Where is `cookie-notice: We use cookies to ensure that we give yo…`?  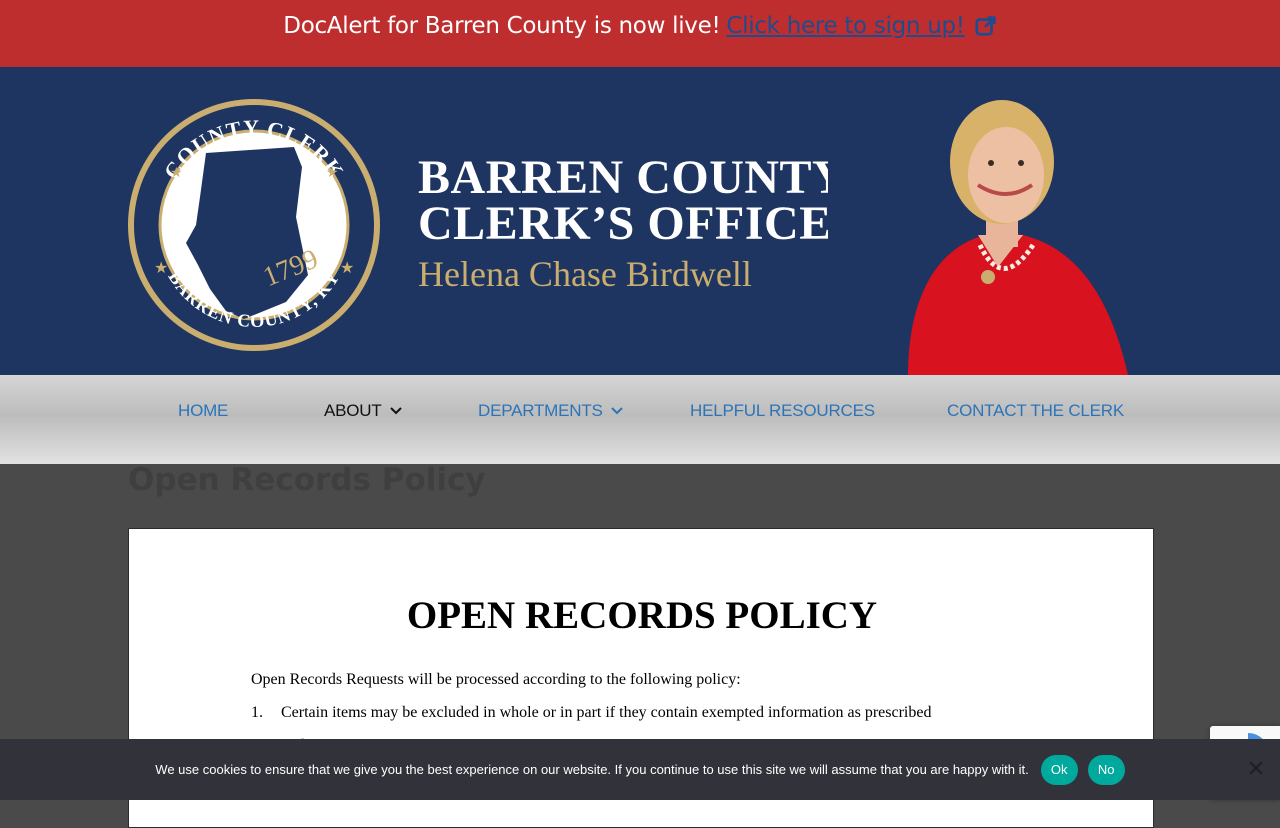
cookie-notice: We use cookies to ensure that we give yo… is located at coordinates (640, 769).